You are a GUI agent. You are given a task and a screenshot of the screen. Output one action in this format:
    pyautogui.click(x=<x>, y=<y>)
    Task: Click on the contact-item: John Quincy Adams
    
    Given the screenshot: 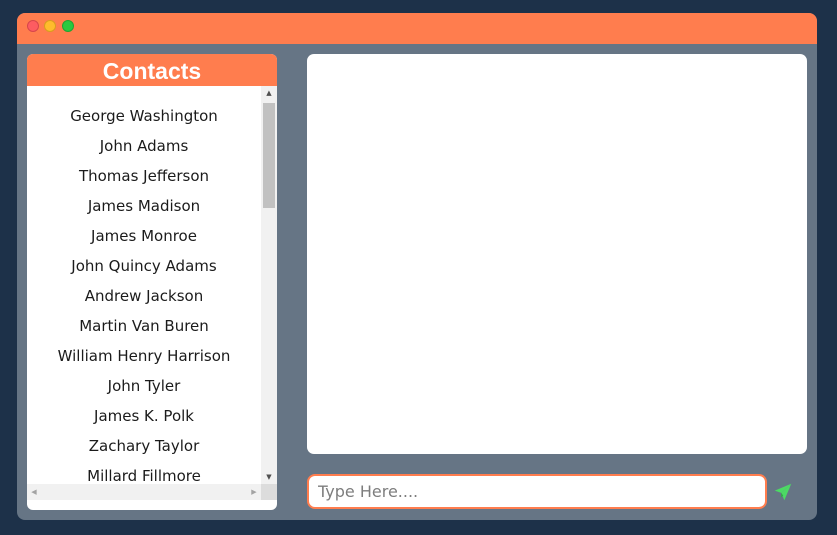 What is the action you would take?
    pyautogui.click(x=144, y=266)
    